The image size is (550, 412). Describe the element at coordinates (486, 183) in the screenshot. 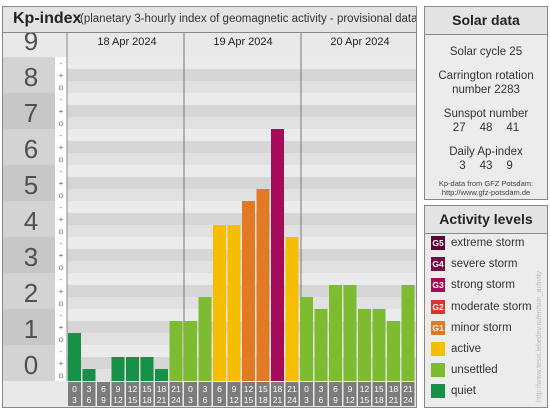

I see `credit-line-1: Kp-data from GFZ Potsdam:` at that location.